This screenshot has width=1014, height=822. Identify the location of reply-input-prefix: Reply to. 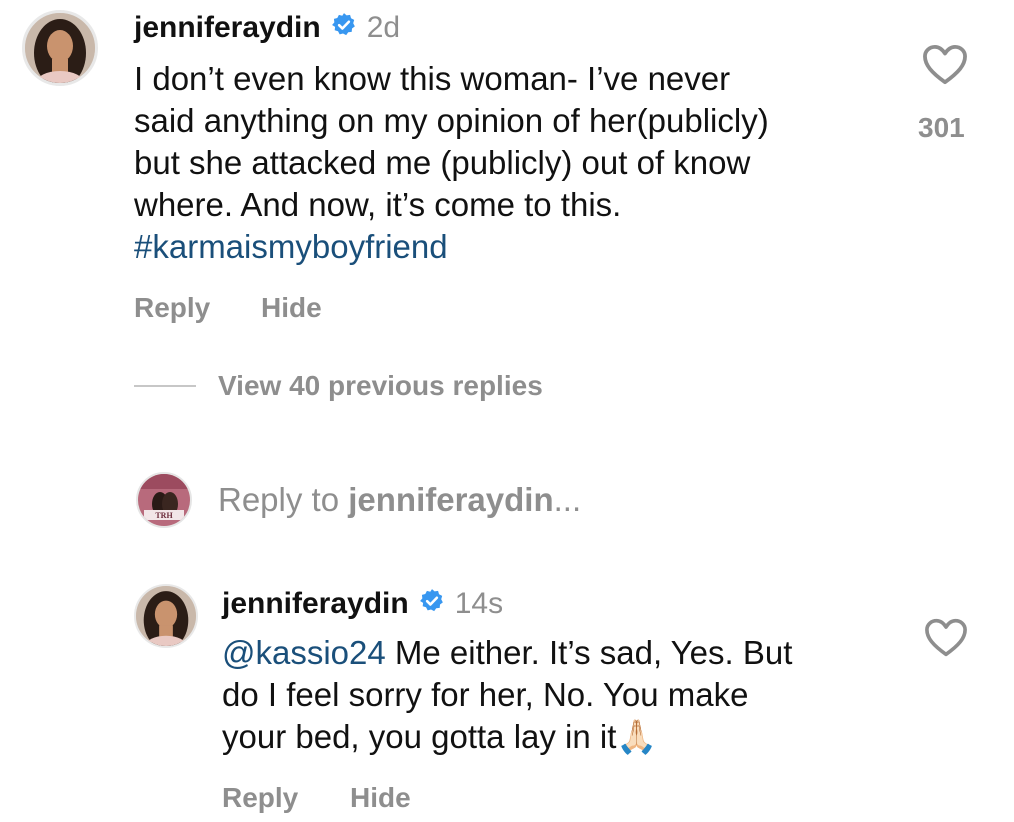
(279, 499).